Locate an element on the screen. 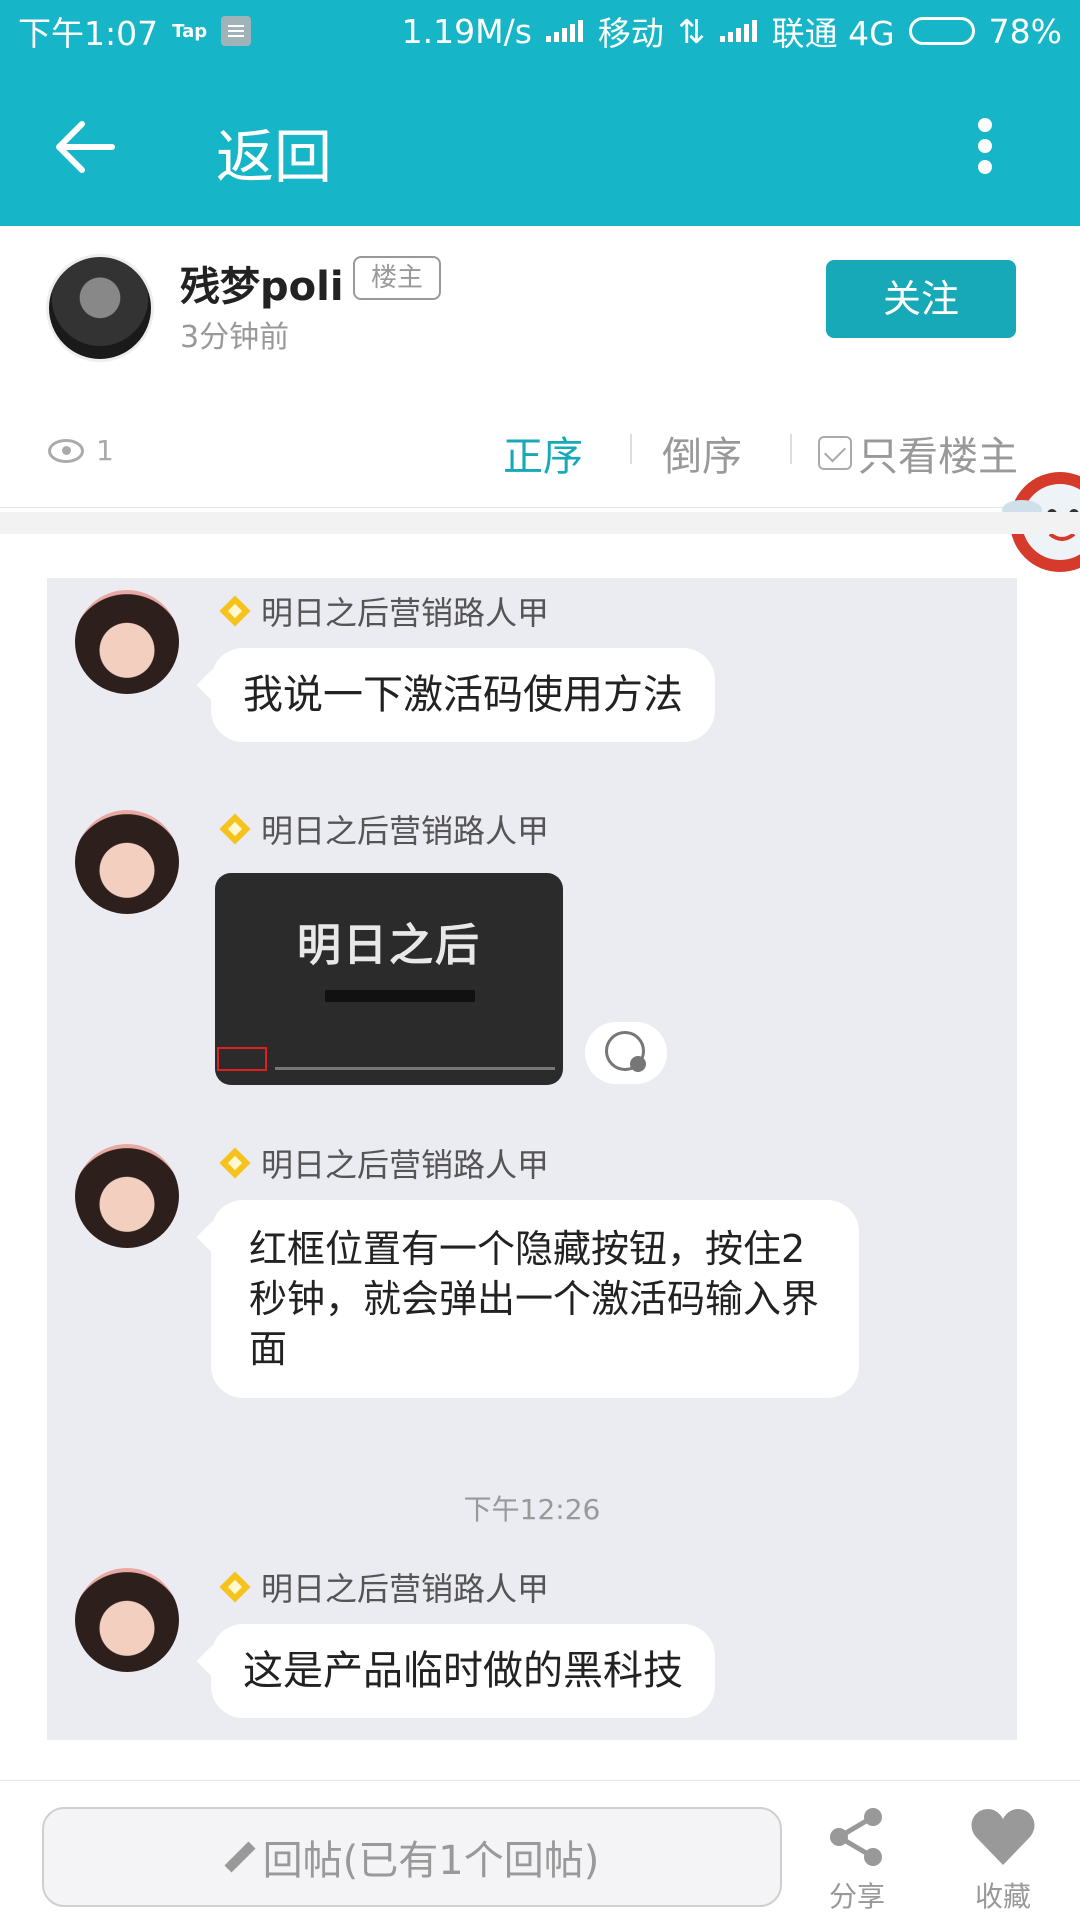 This screenshot has width=1080, height=1920. view-count: 1 is located at coordinates (81, 450).